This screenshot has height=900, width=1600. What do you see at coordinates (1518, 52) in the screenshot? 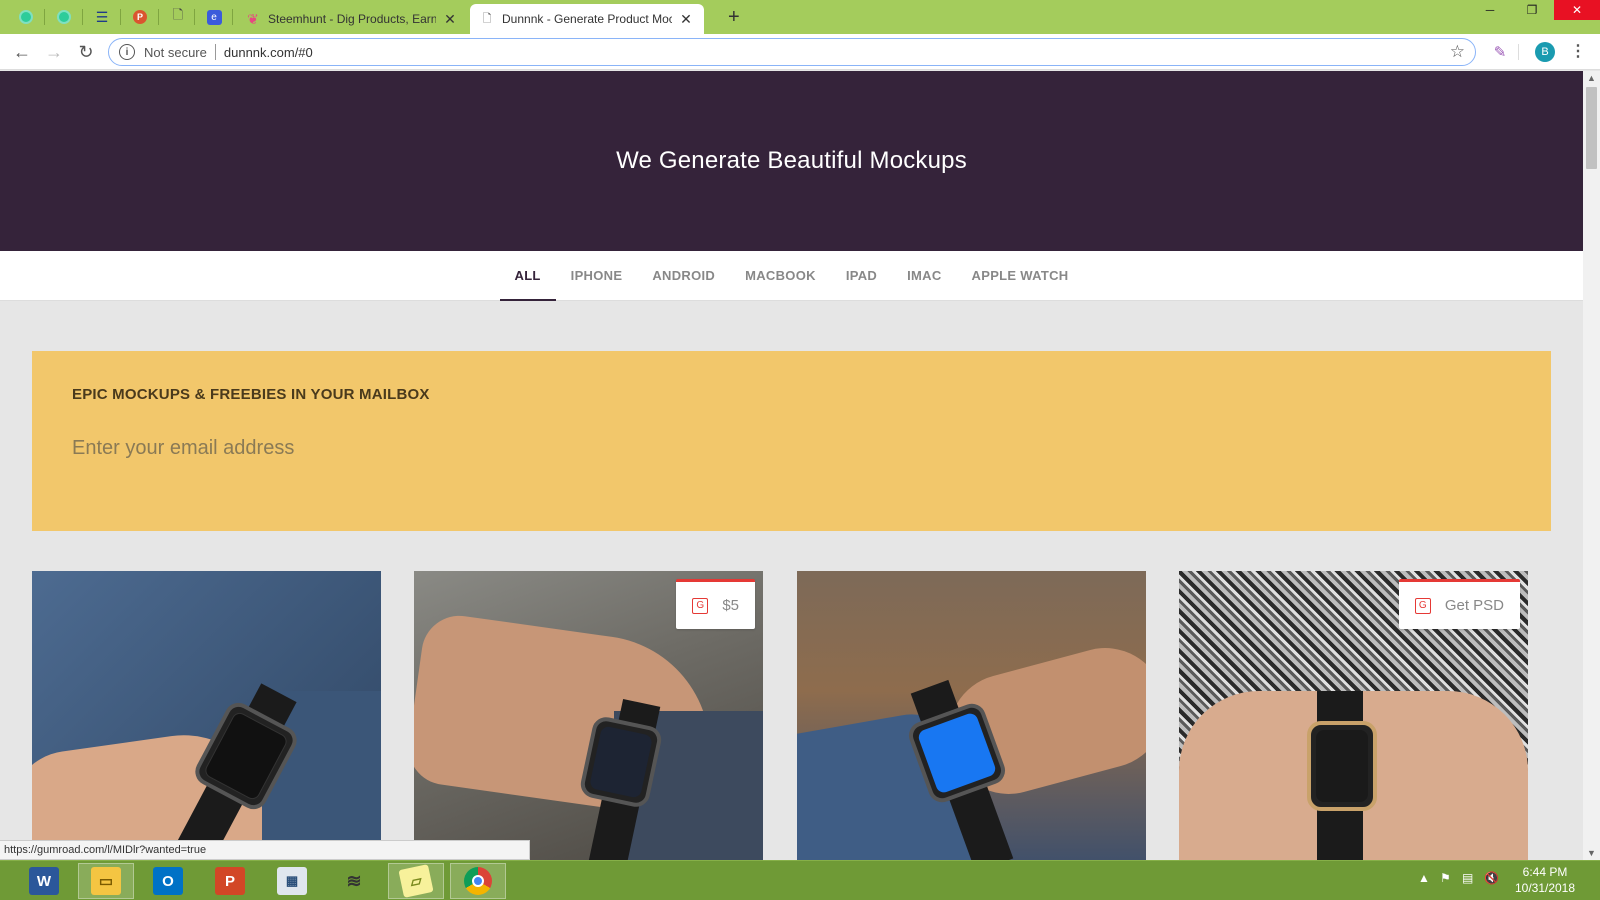
I see `toolbar-divider` at bounding box center [1518, 52].